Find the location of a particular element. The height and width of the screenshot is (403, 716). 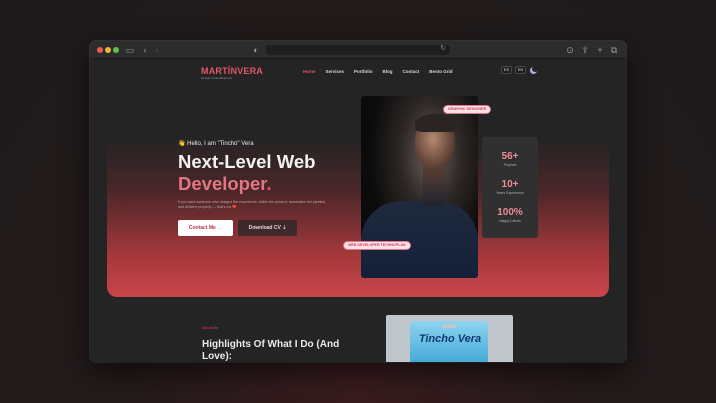

back-icon: ‹ is located at coordinates (145, 50).